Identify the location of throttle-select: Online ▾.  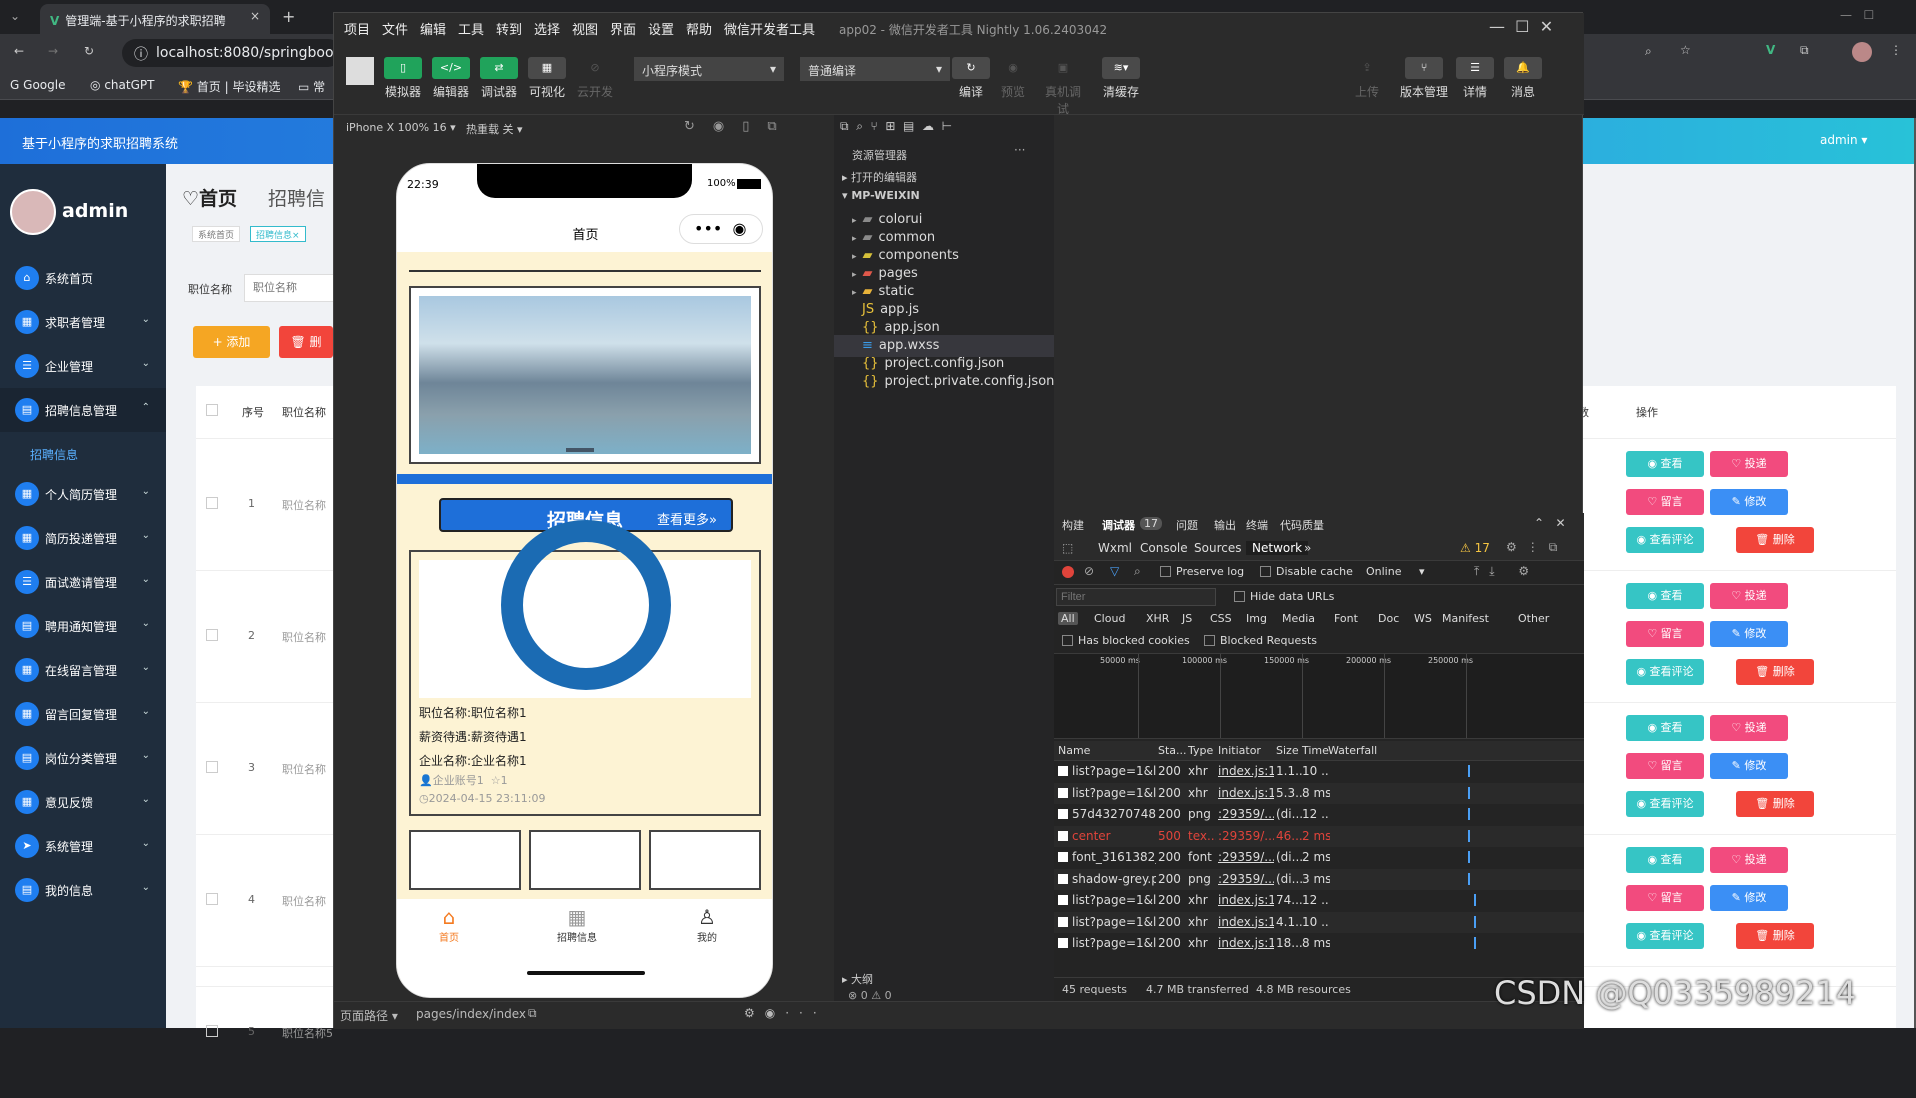
(1395, 571).